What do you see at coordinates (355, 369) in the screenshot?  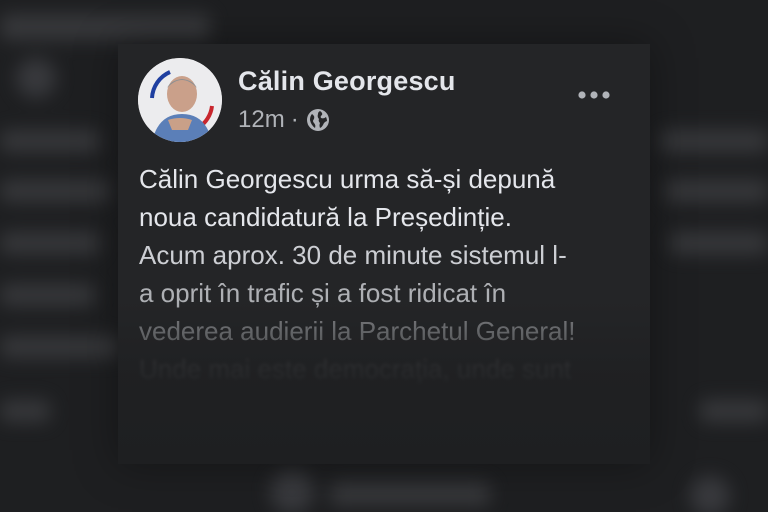 I see `post-text-line: Unde mai este democrația, unde sunt` at bounding box center [355, 369].